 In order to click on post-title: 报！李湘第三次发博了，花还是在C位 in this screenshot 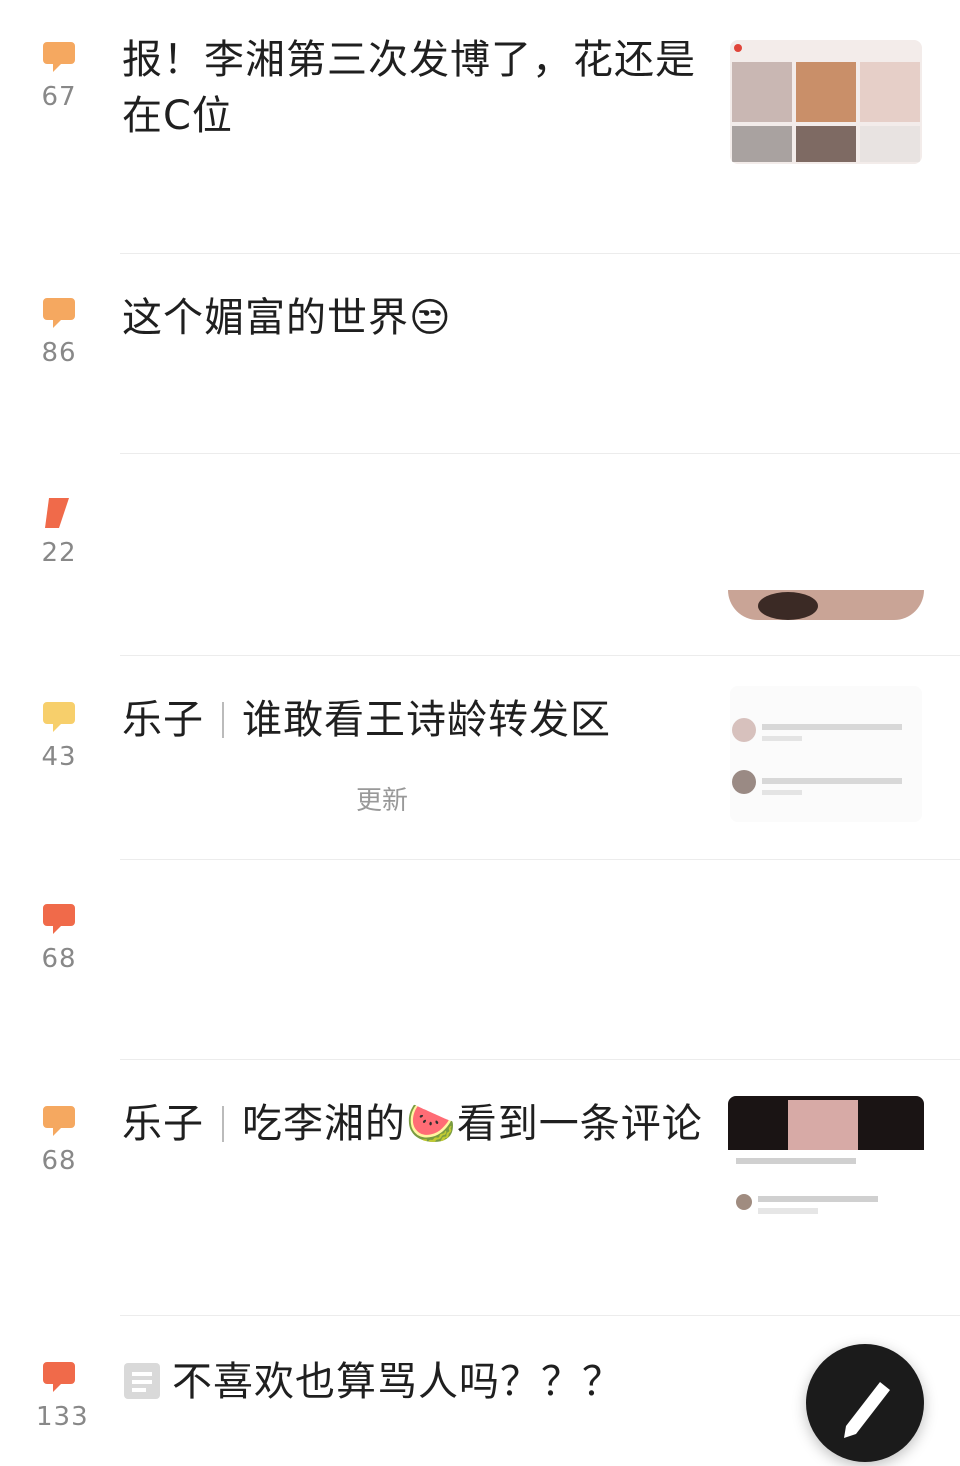, I will do `click(417, 88)`.